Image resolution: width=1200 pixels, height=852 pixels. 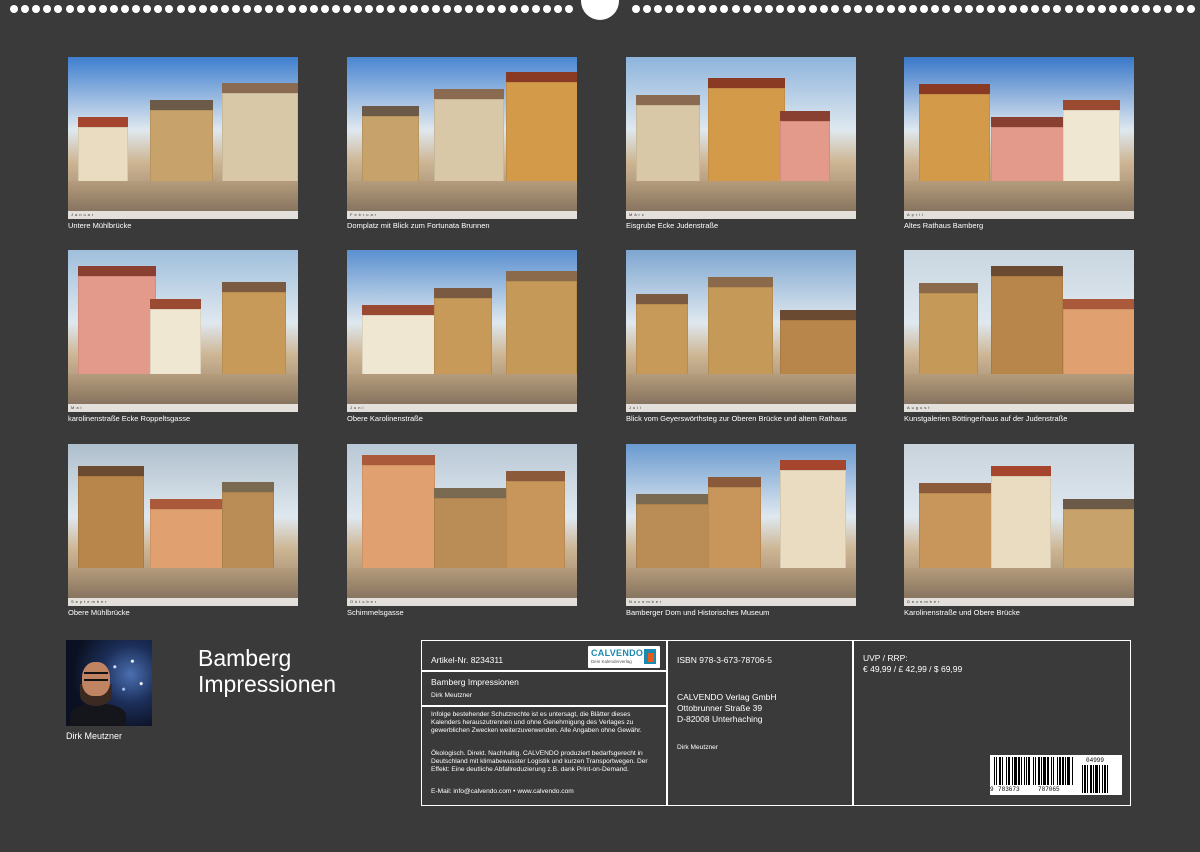 What do you see at coordinates (467, 660) in the screenshot?
I see `article-number-line: Artikel-Nr. 8234311` at bounding box center [467, 660].